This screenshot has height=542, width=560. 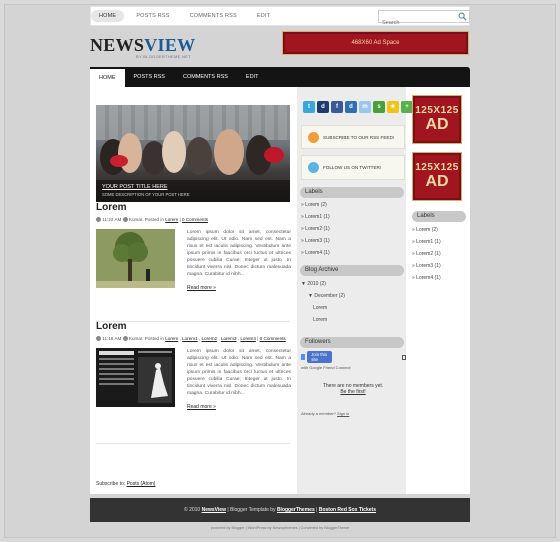 I want to click on ad-banner-top: 468X60 Ad Space, so click(x=375, y=43).